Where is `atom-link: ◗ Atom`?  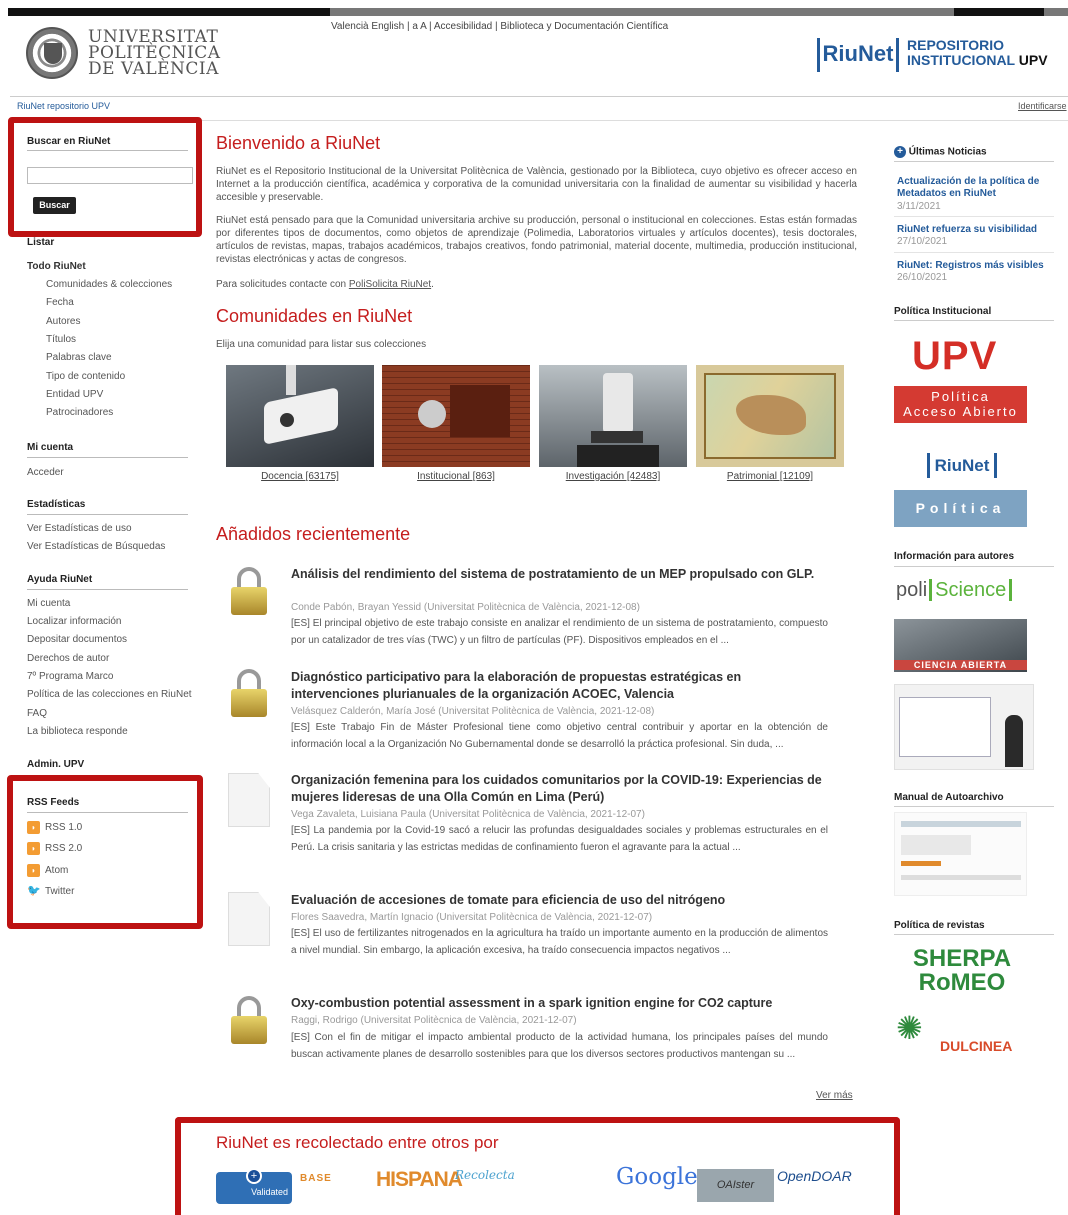 atom-link: ◗ Atom is located at coordinates (47, 870).